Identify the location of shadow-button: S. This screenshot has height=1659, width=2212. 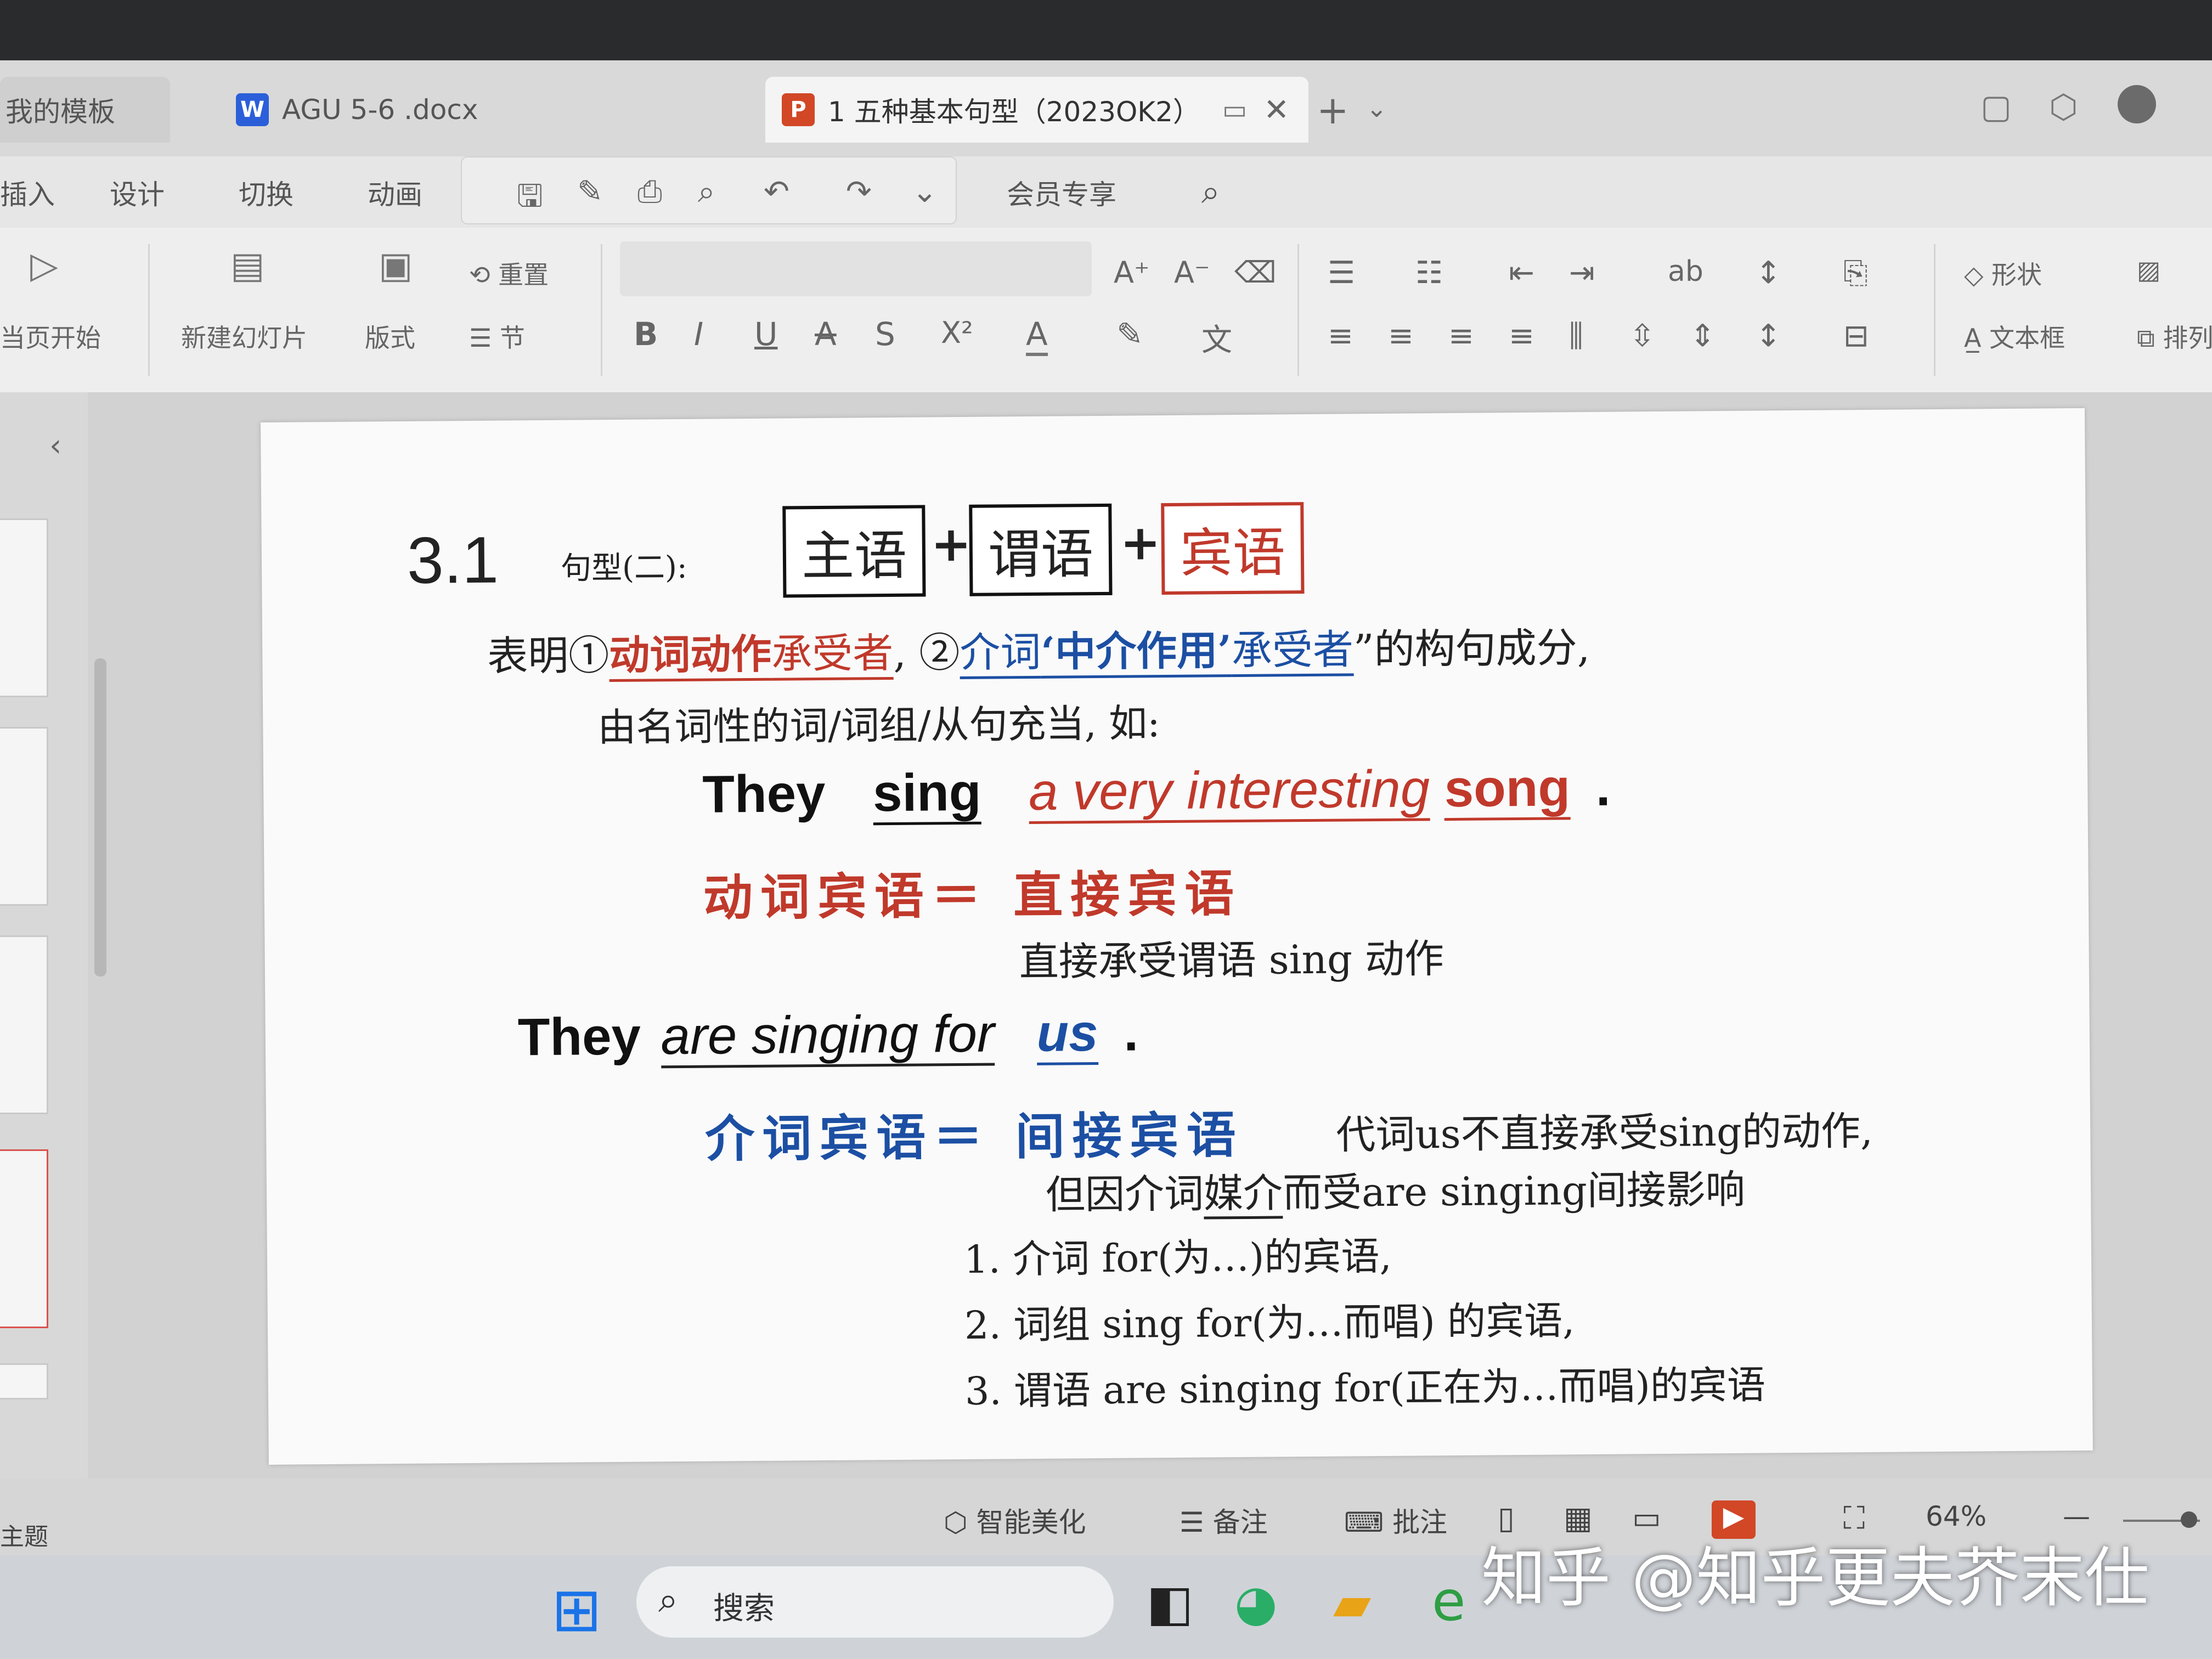
(885, 334).